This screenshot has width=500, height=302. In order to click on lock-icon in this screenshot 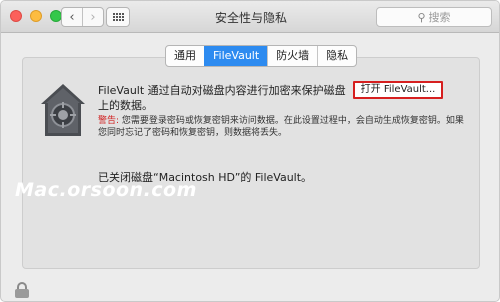, I will do `click(22, 290)`.